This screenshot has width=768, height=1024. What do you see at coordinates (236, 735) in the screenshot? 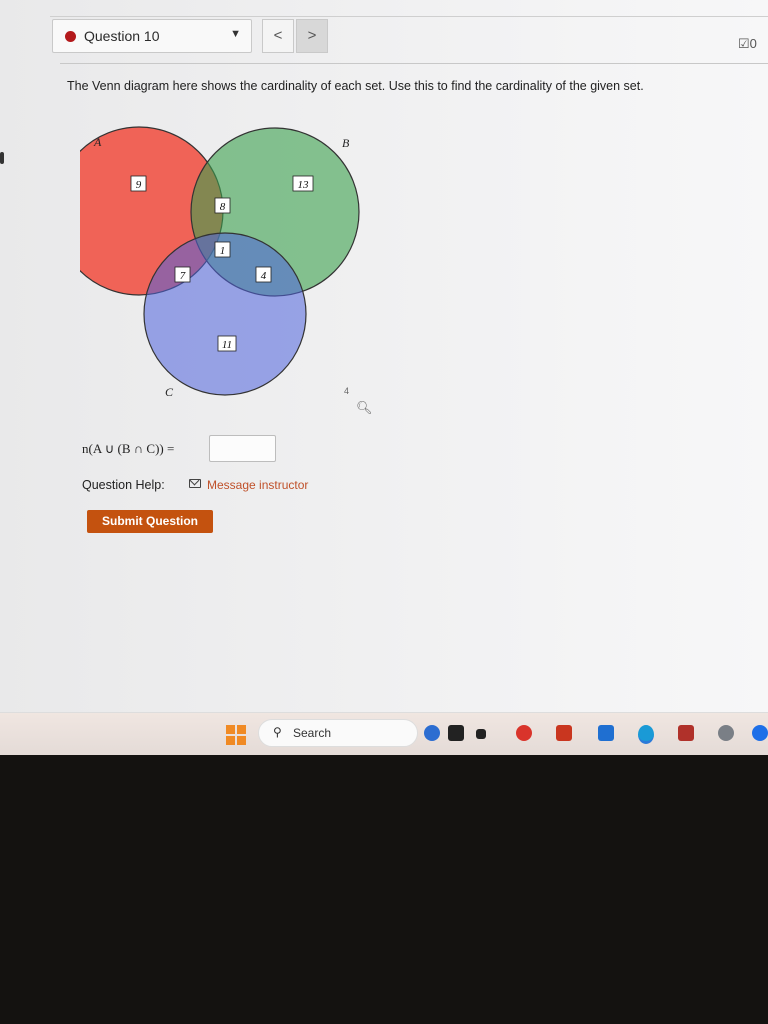
I see `windows-start-icon` at bounding box center [236, 735].